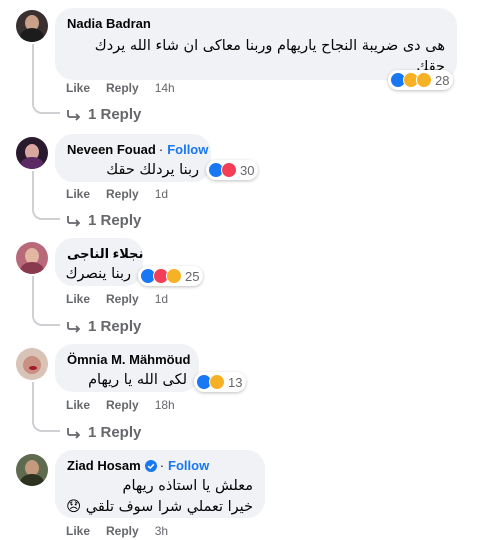 The width and height of the screenshot is (496, 540). I want to click on reaction-summary: 30, so click(232, 170).